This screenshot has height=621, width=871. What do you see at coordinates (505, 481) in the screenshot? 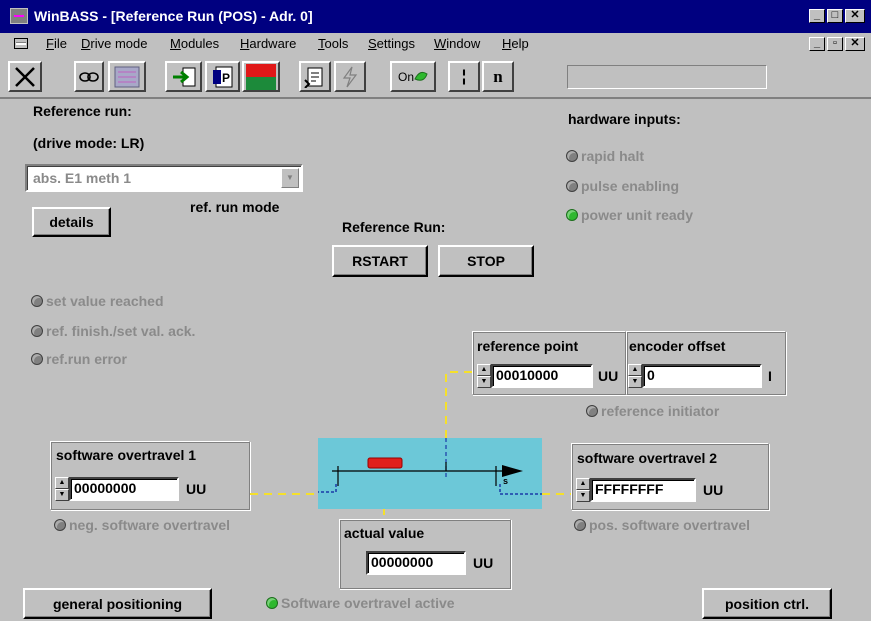
I see `axis-end-marker-label: s` at bounding box center [505, 481].